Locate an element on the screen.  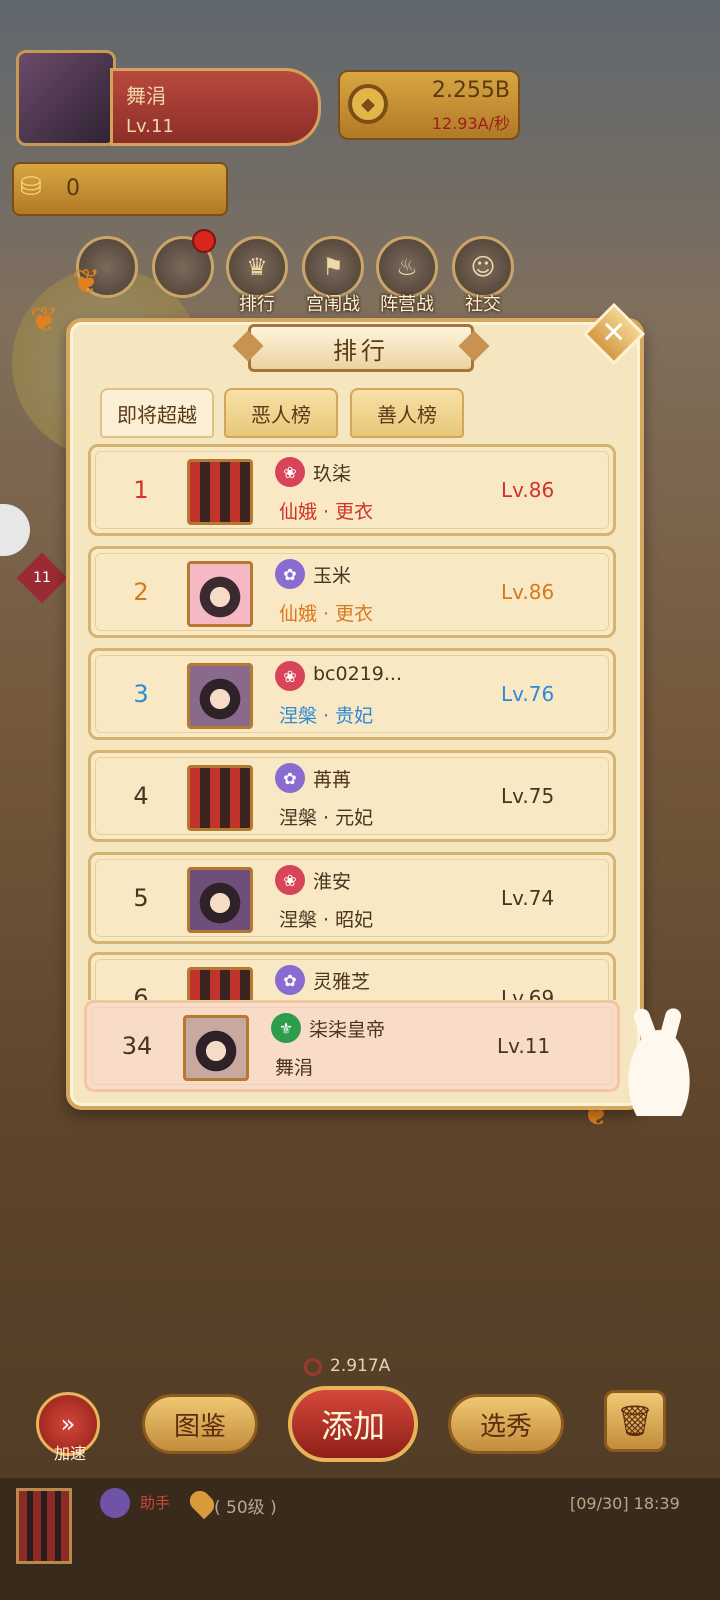
ranking-row-1: 1 ❀ 玖柒 仙娥 · 更衣 Lv.86 is located at coordinates (352, 490).